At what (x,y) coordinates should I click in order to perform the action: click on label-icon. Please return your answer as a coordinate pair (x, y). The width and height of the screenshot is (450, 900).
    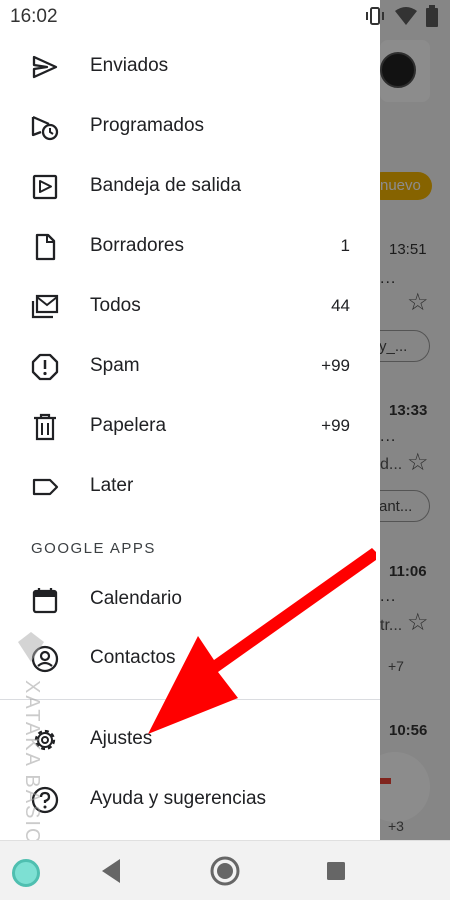
    Looking at the image, I should click on (45, 487).